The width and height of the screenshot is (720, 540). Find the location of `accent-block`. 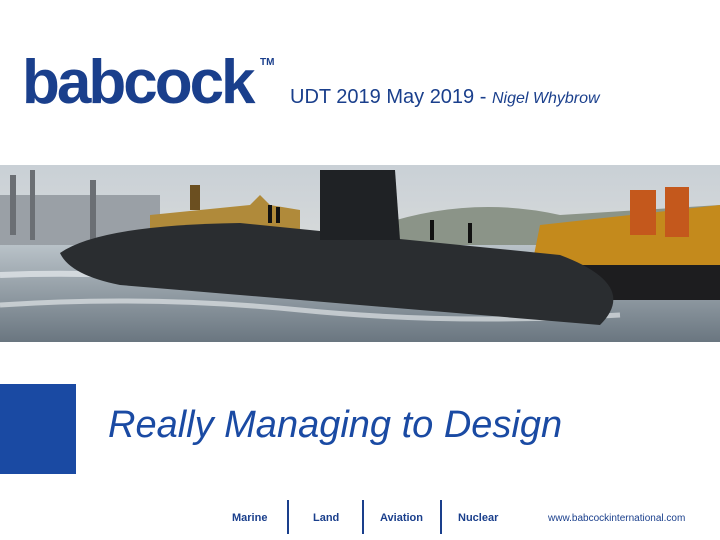

accent-block is located at coordinates (38, 429).